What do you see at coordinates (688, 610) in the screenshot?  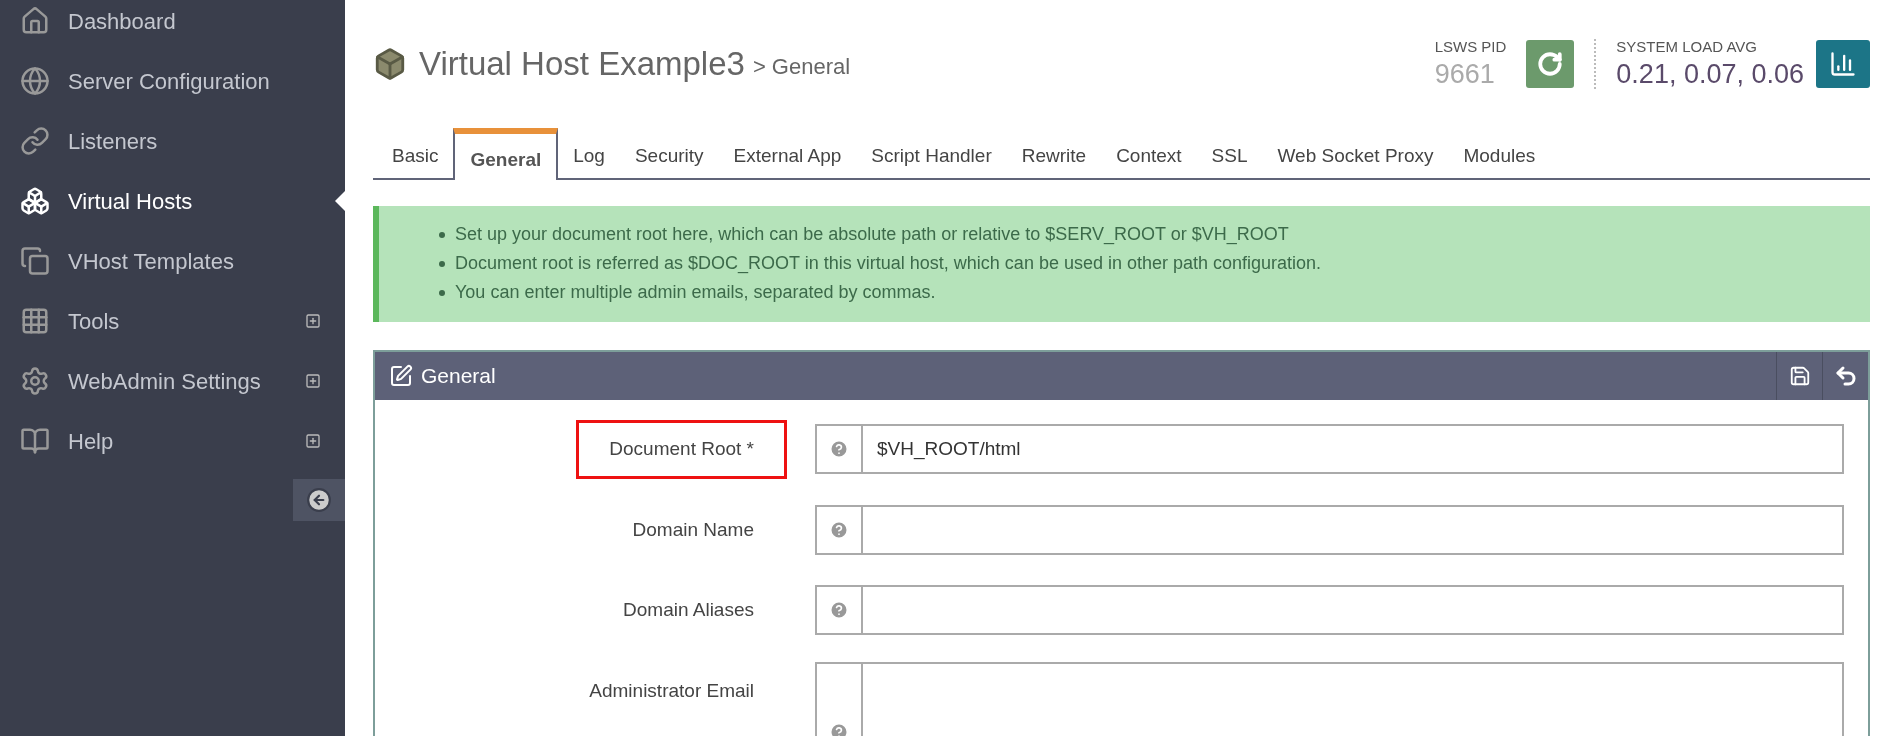 I see `field-label: Domain Aliases` at bounding box center [688, 610].